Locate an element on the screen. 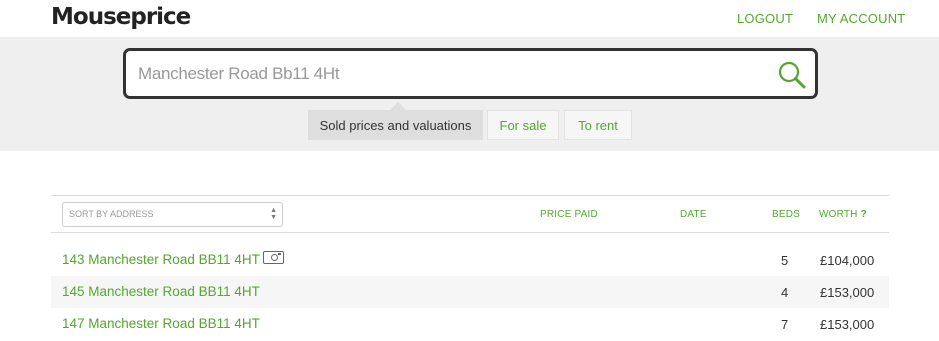 The image size is (939, 341). logout-link: LOGOUT is located at coordinates (765, 18).